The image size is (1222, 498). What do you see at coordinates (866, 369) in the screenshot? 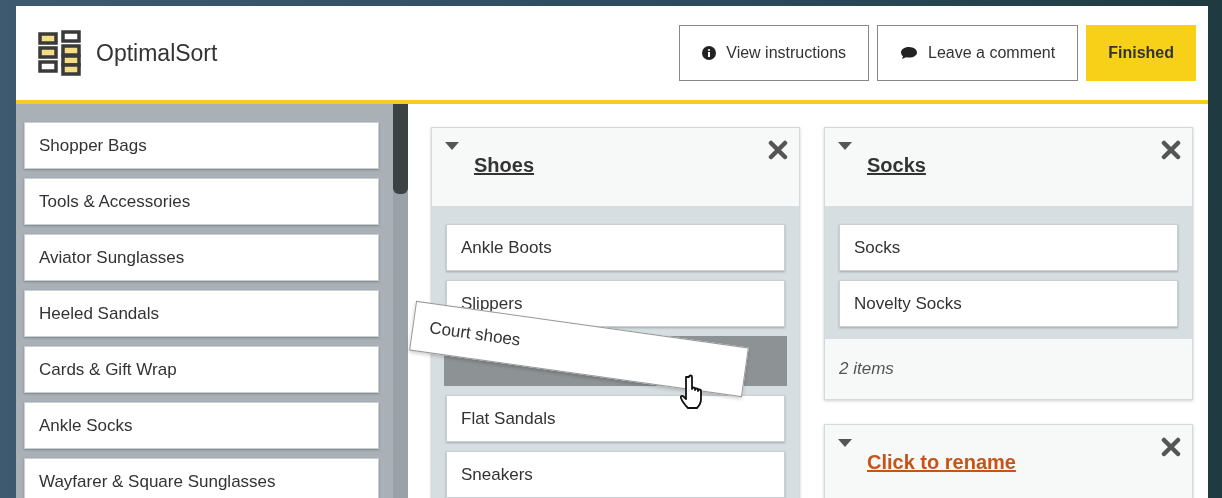
I see `item-count: 2 items` at bounding box center [866, 369].